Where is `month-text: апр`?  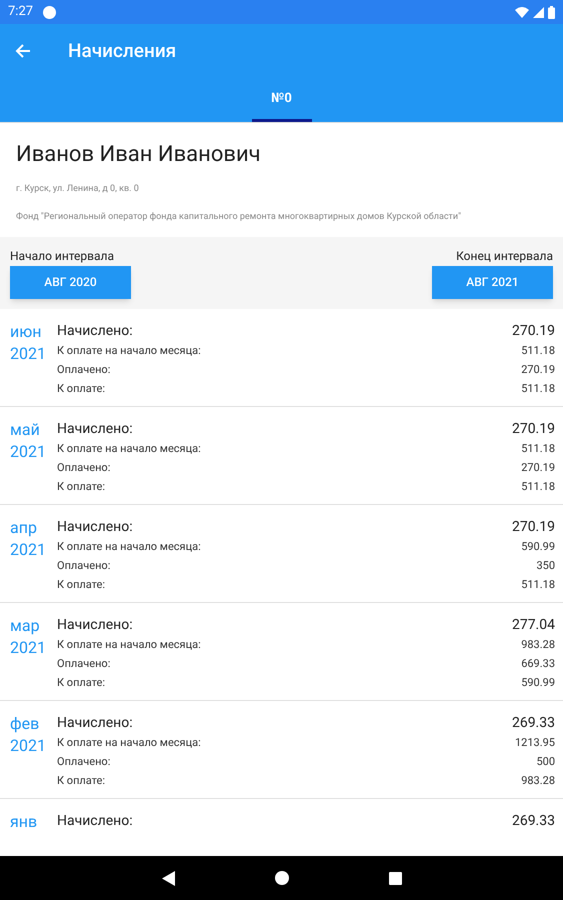
month-text: апр is located at coordinates (24, 527).